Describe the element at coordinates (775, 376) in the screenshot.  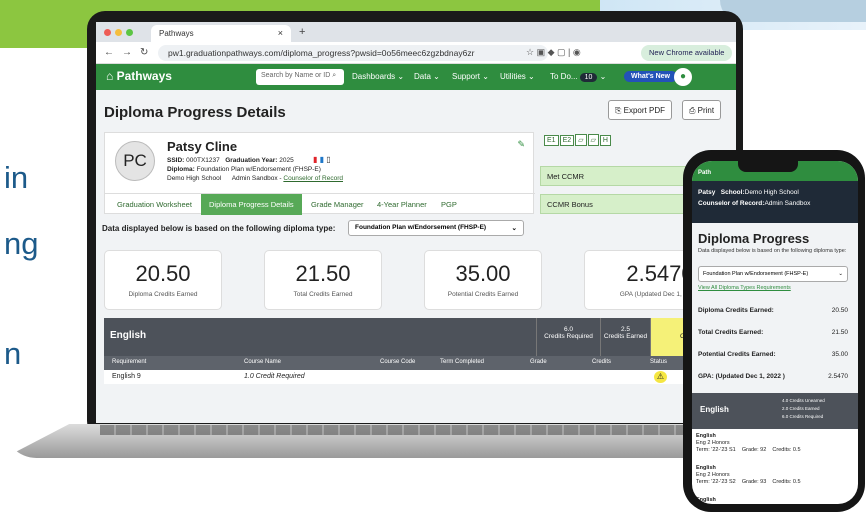
I see `phone-stat-gpa: GPA: (Updated Dec 1, 2022 ) 2.5470` at that location.